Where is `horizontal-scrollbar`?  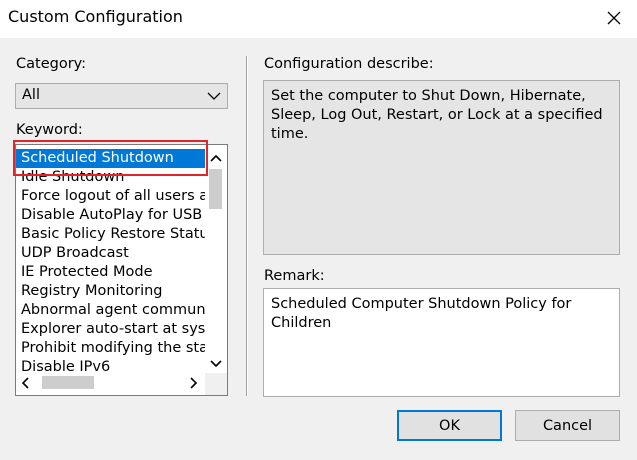
horizontal-scrollbar is located at coordinates (110, 383).